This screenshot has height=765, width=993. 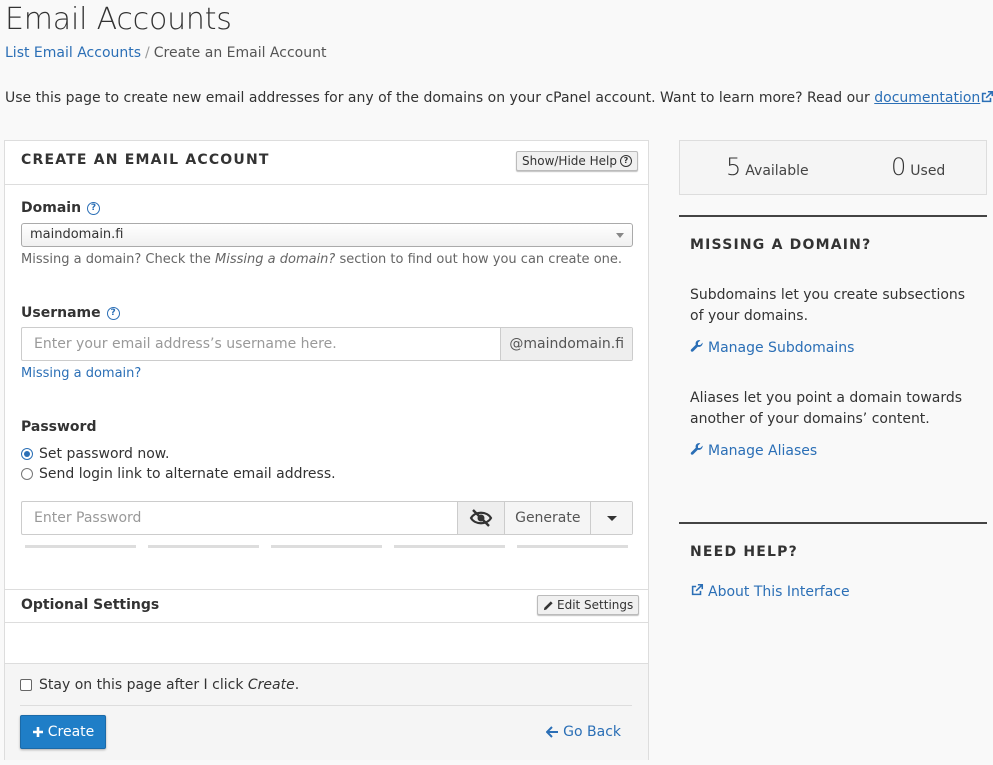 What do you see at coordinates (104, 454) in the screenshot?
I see `radio-set-password-label: Set password now.` at bounding box center [104, 454].